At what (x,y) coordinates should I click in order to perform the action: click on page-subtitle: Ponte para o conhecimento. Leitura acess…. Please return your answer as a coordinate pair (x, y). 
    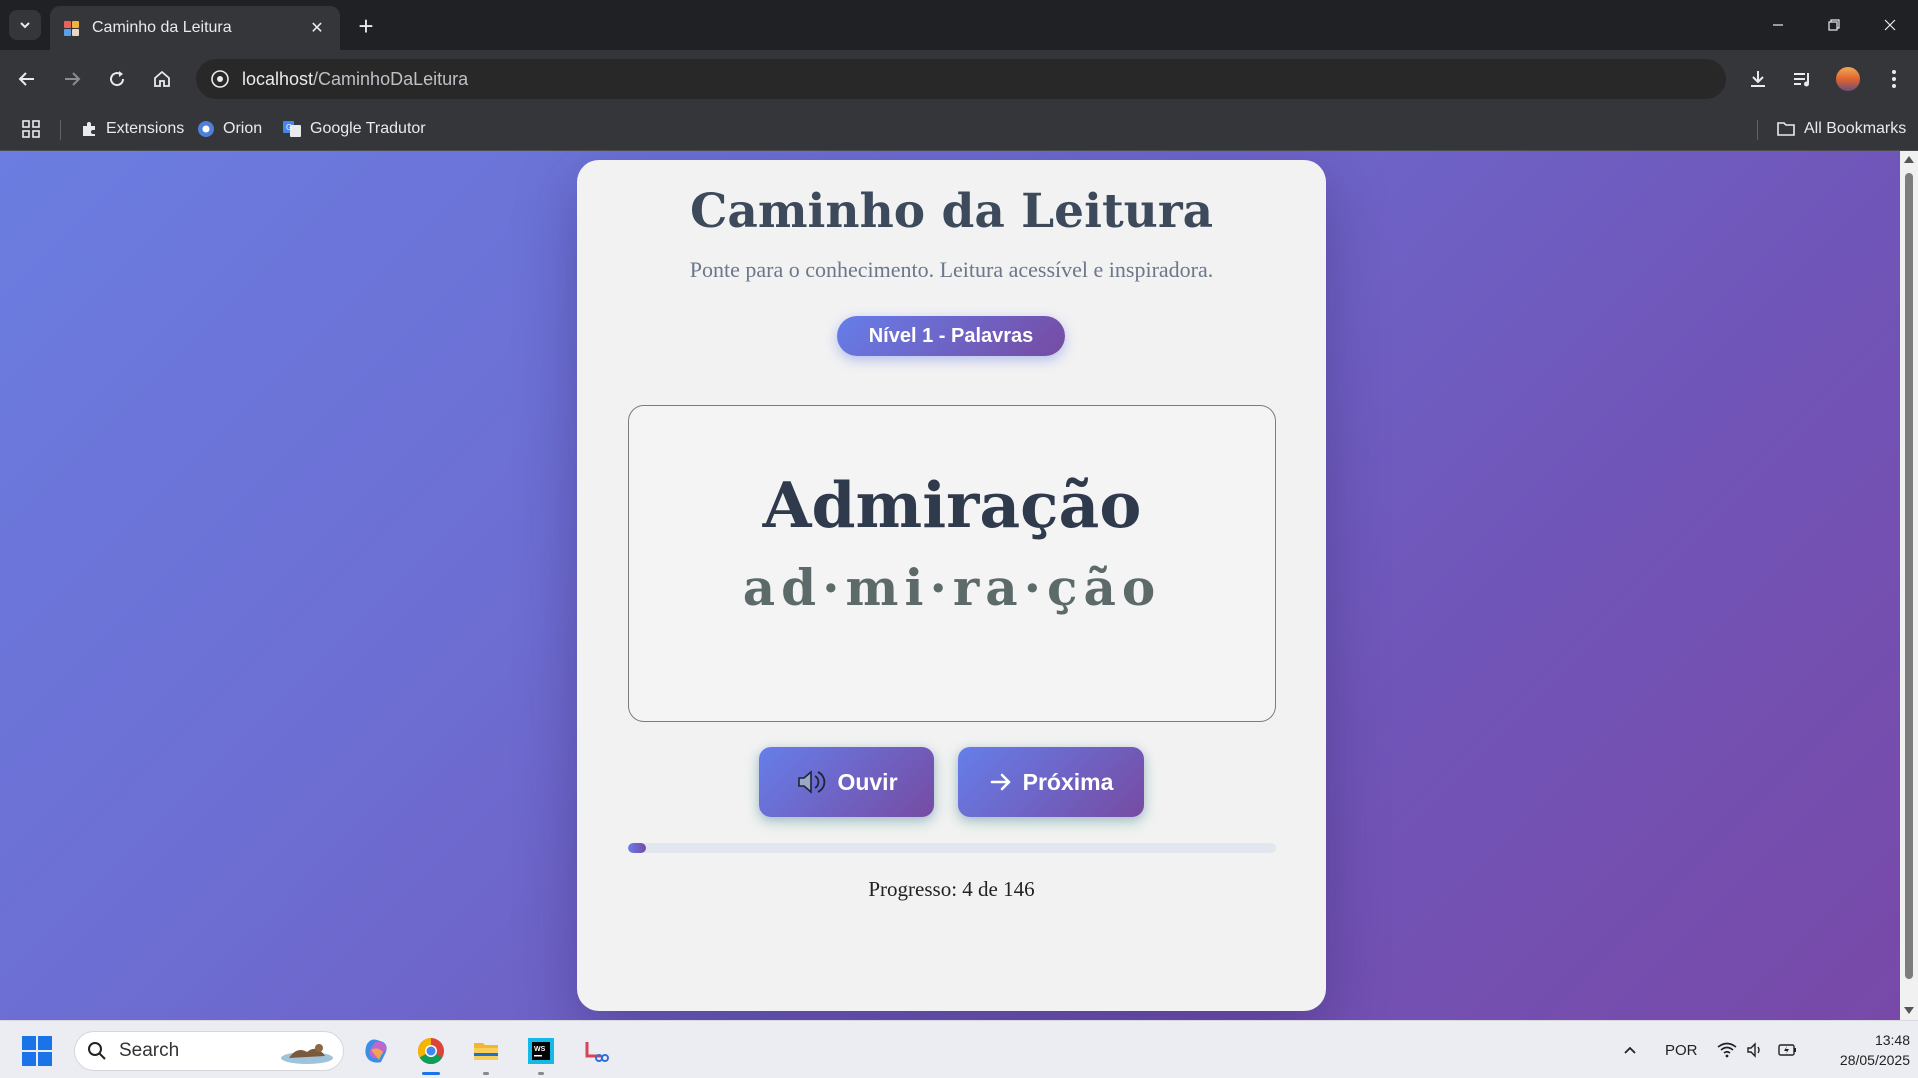
    Looking at the image, I should click on (951, 269).